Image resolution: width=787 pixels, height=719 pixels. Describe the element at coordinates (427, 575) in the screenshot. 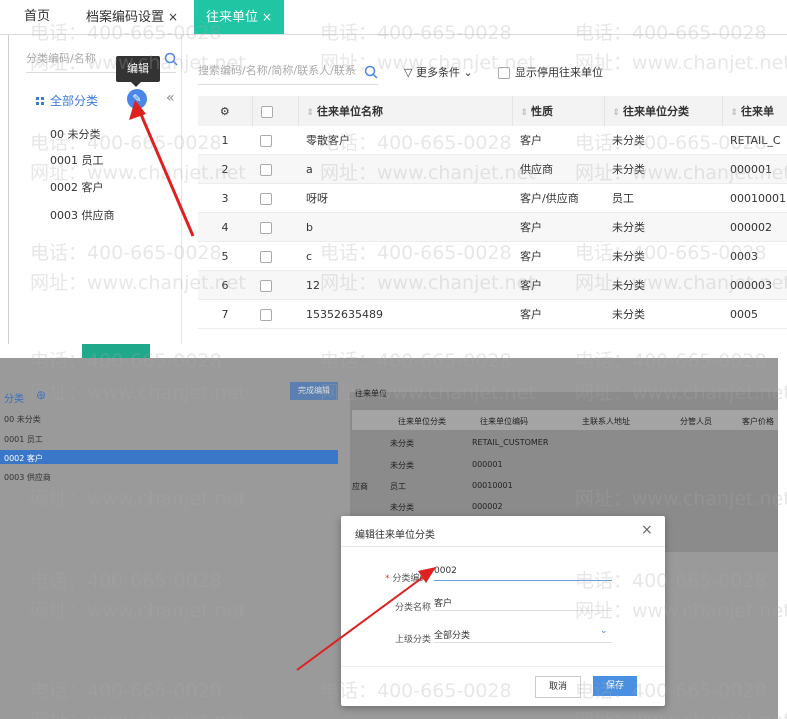

I see `arrow-head-bottom` at that location.